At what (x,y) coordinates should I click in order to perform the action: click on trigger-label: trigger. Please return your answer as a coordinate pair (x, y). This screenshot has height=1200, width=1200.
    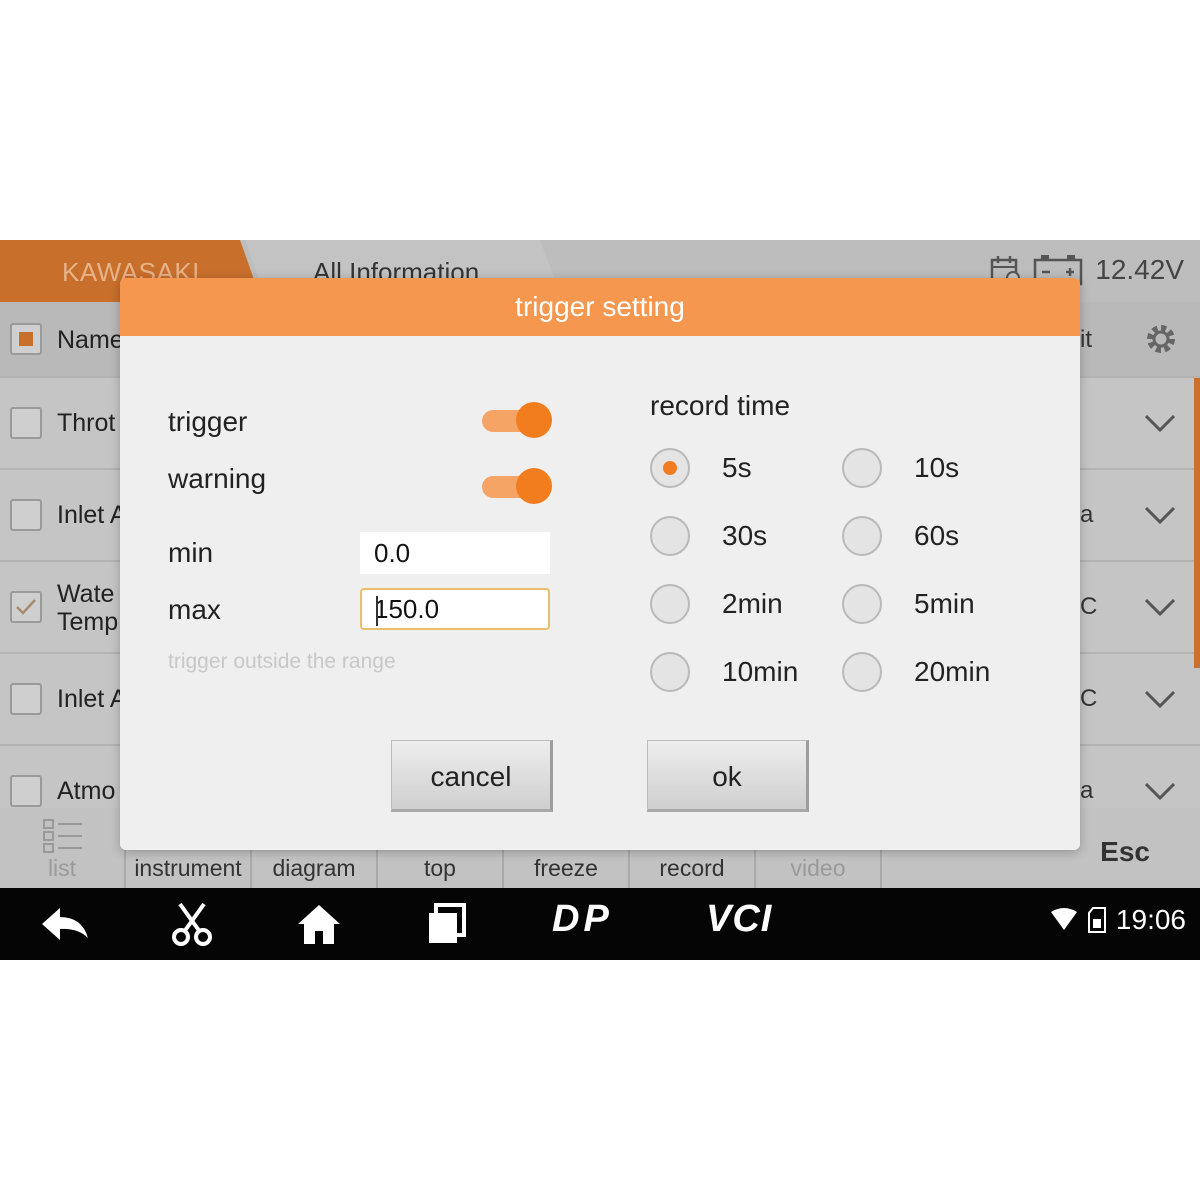
    Looking at the image, I should click on (208, 421).